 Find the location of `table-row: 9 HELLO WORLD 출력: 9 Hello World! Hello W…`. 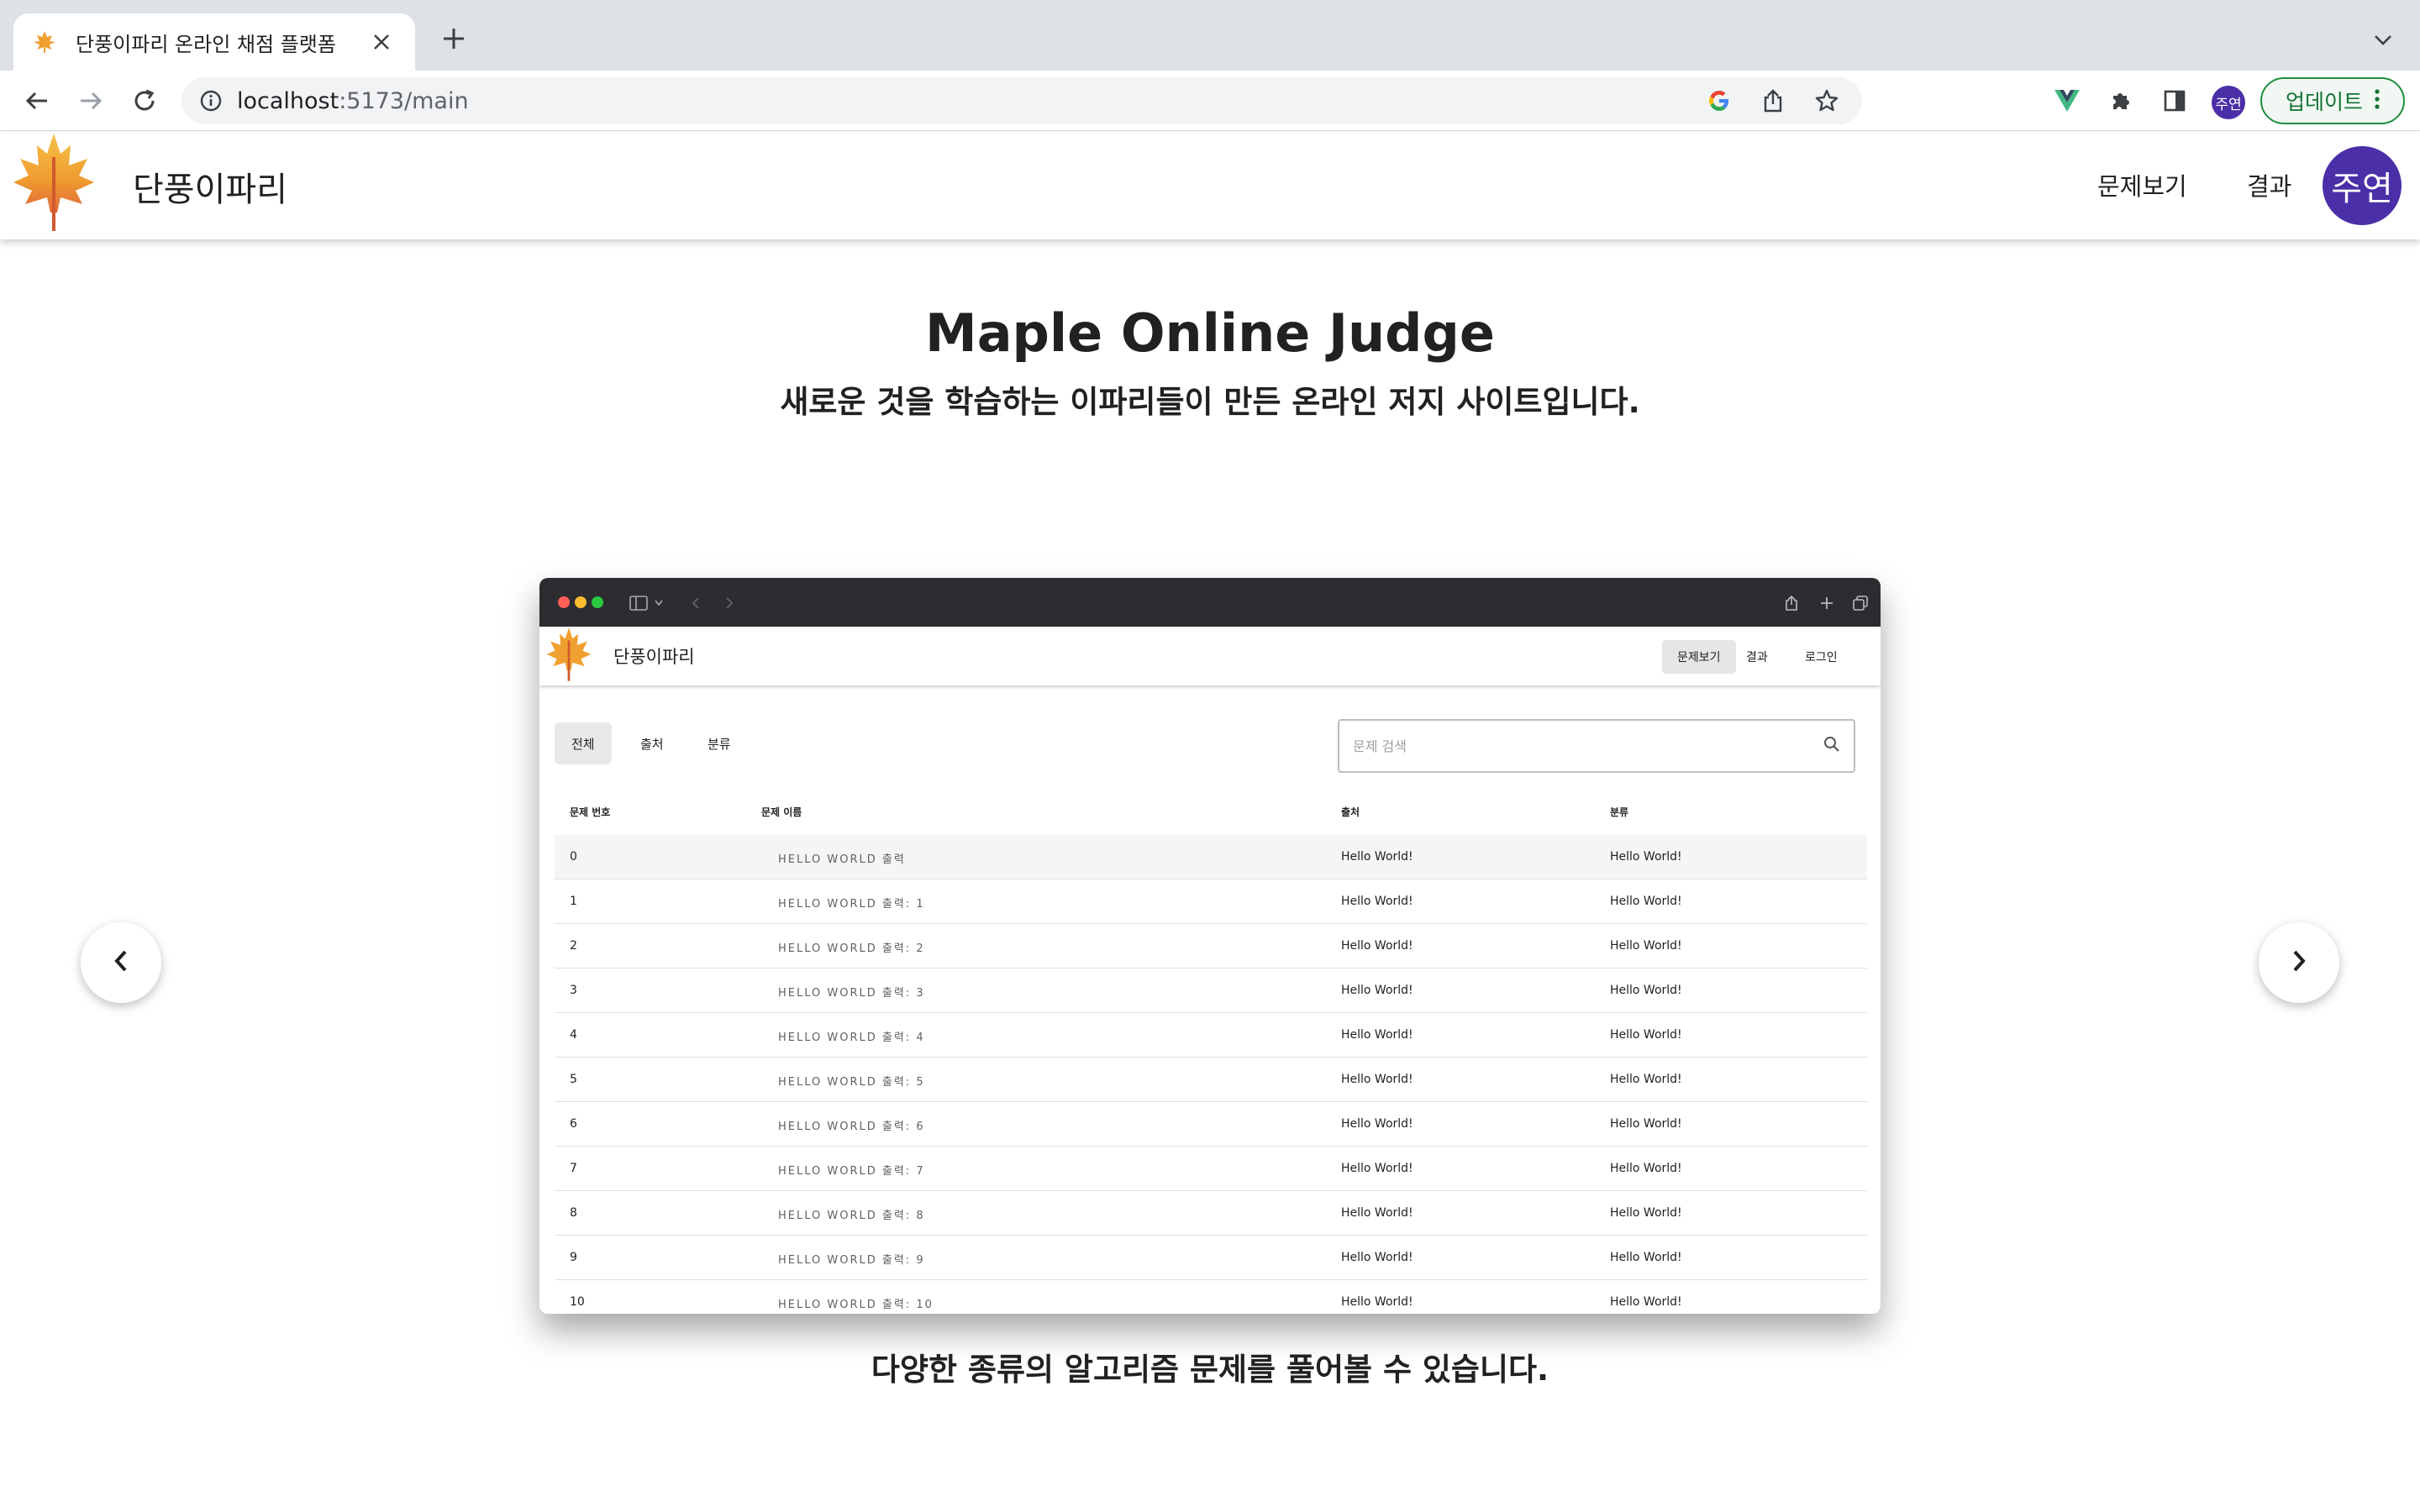

table-row: 9 HELLO WORLD 출력: 9 Hello World! Hello W… is located at coordinates (1211, 1258).